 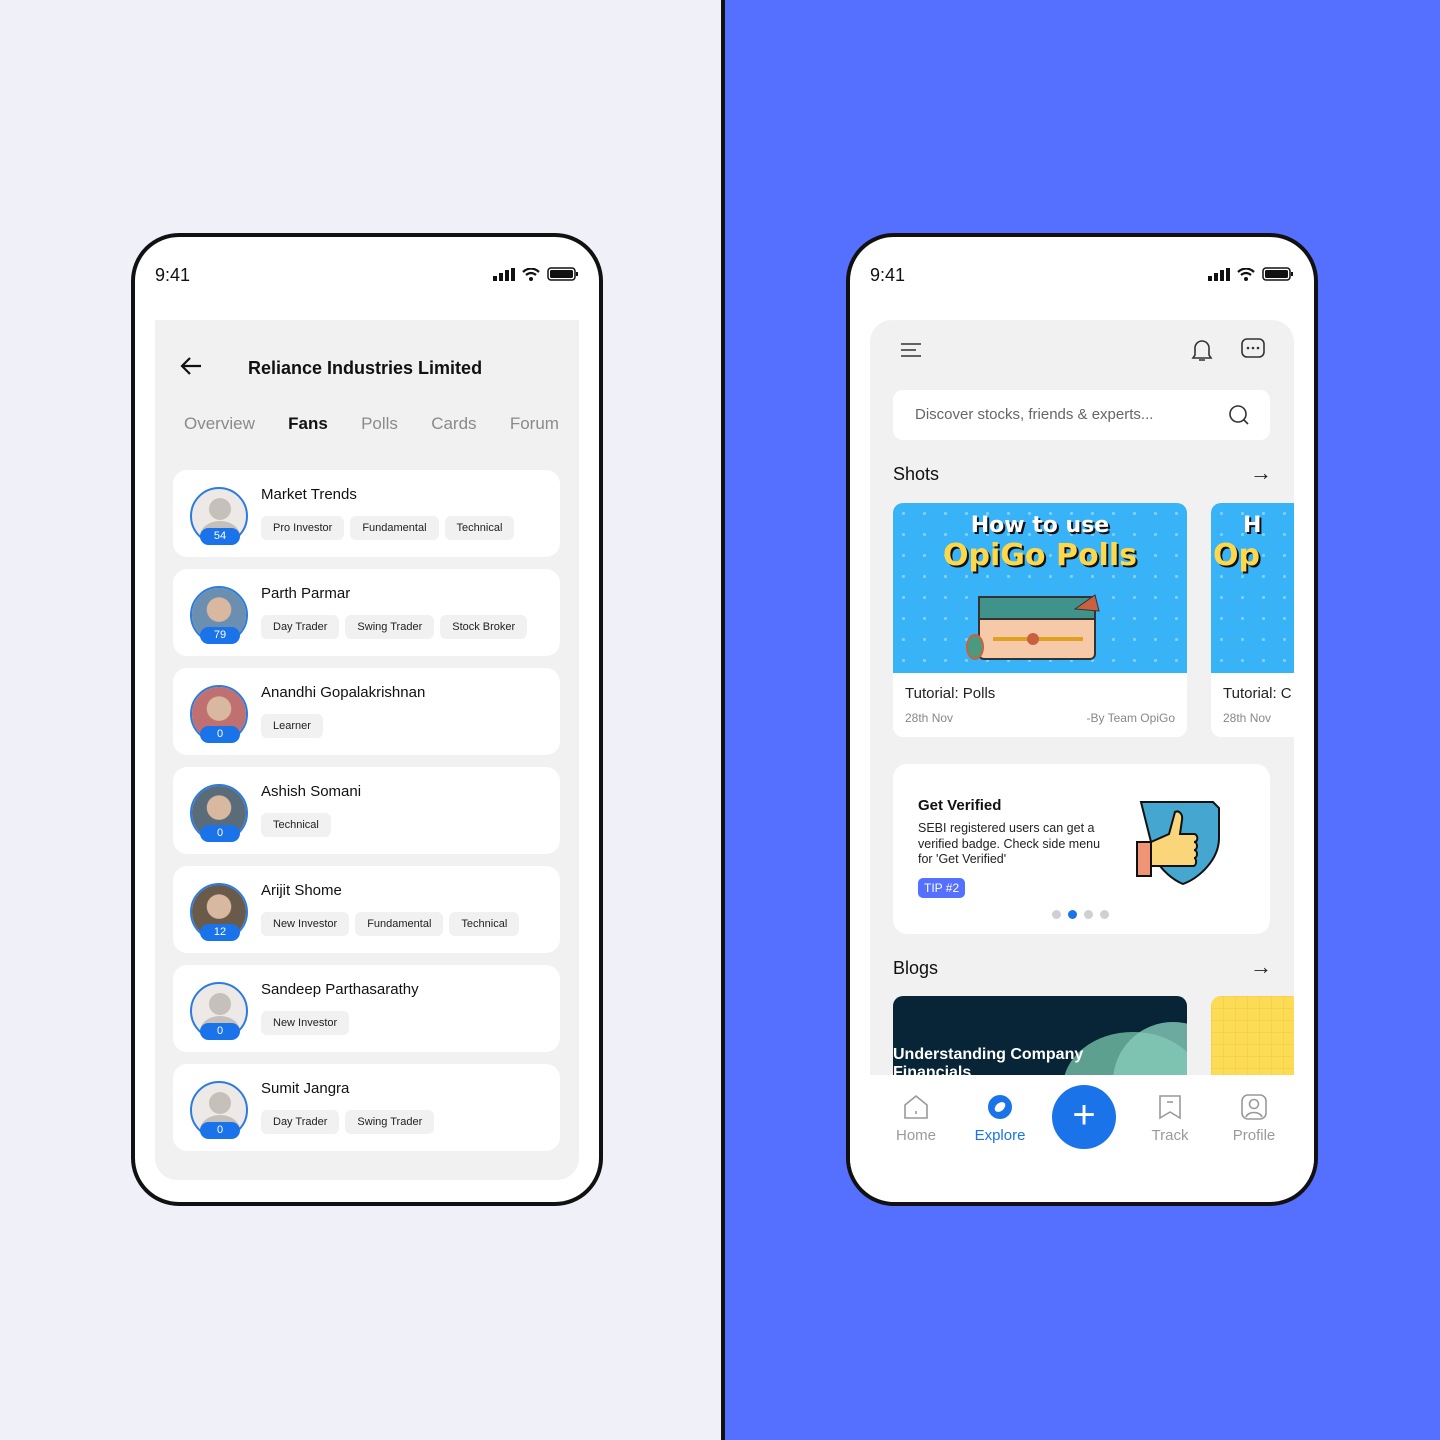 I want to click on shot-card: H Op Tutorial: C 28th Nov, so click(x=1252, y=620).